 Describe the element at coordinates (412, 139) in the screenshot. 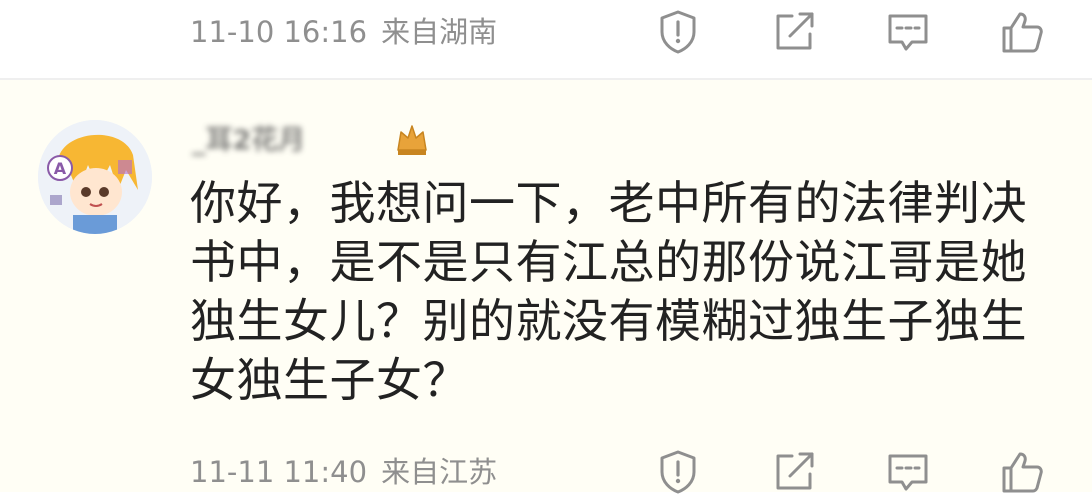

I see `member-badge-icon` at that location.